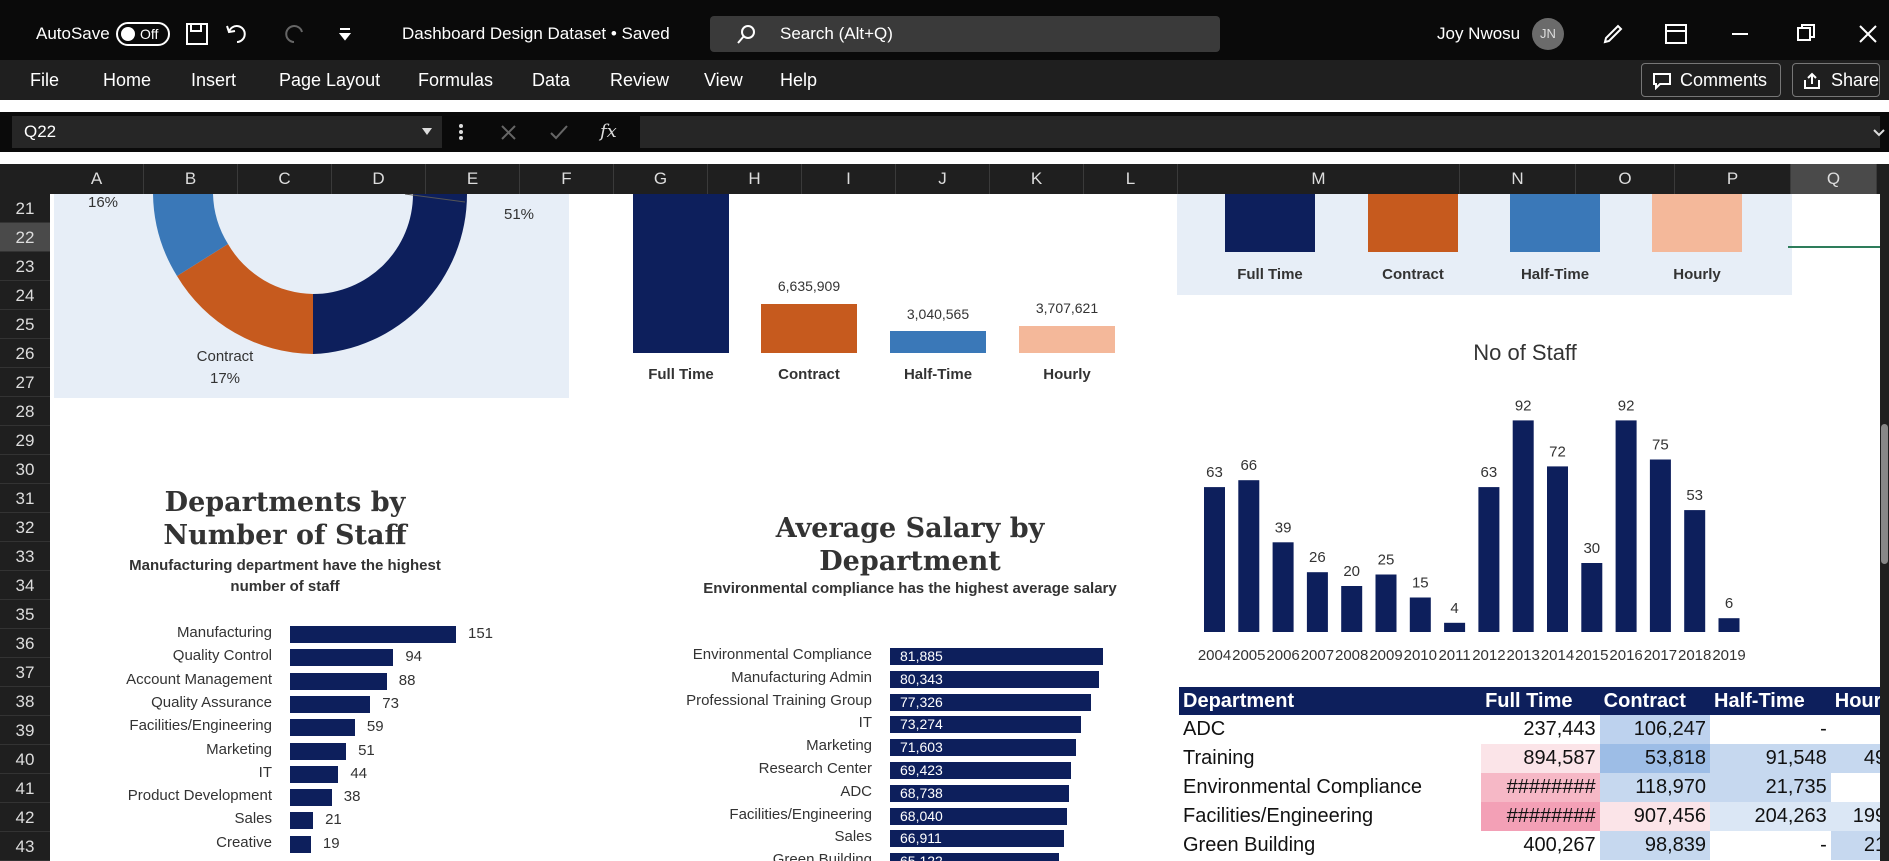 This screenshot has height=861, width=1889. Describe the element at coordinates (1654, 787) in the screenshot. I see `table-cell: 118,970` at that location.